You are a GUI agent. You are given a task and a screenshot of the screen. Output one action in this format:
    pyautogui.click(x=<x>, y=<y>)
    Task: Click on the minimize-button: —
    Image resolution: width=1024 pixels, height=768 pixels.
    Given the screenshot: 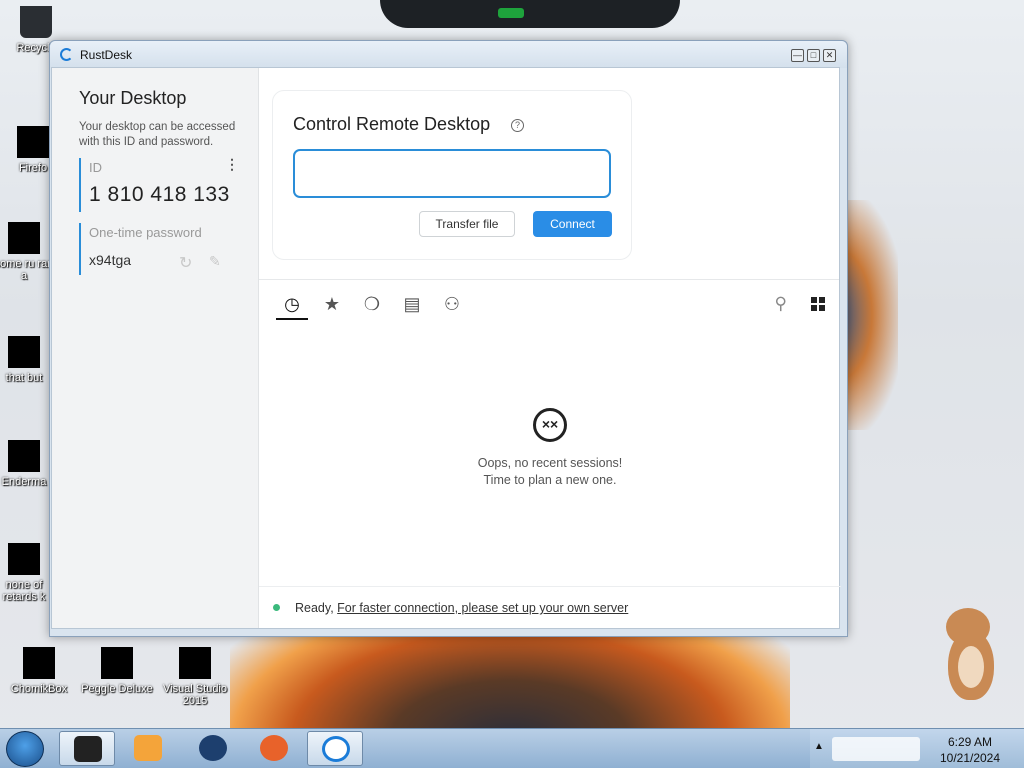 What is the action you would take?
    pyautogui.click(x=797, y=55)
    